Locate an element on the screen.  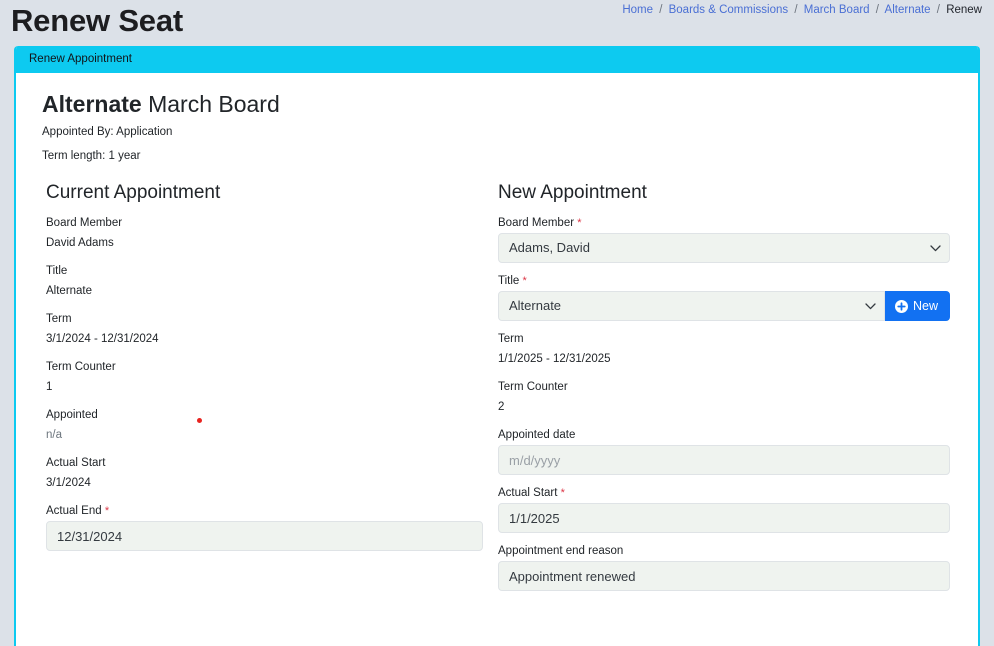
field-value: 1 is located at coordinates (49, 387).